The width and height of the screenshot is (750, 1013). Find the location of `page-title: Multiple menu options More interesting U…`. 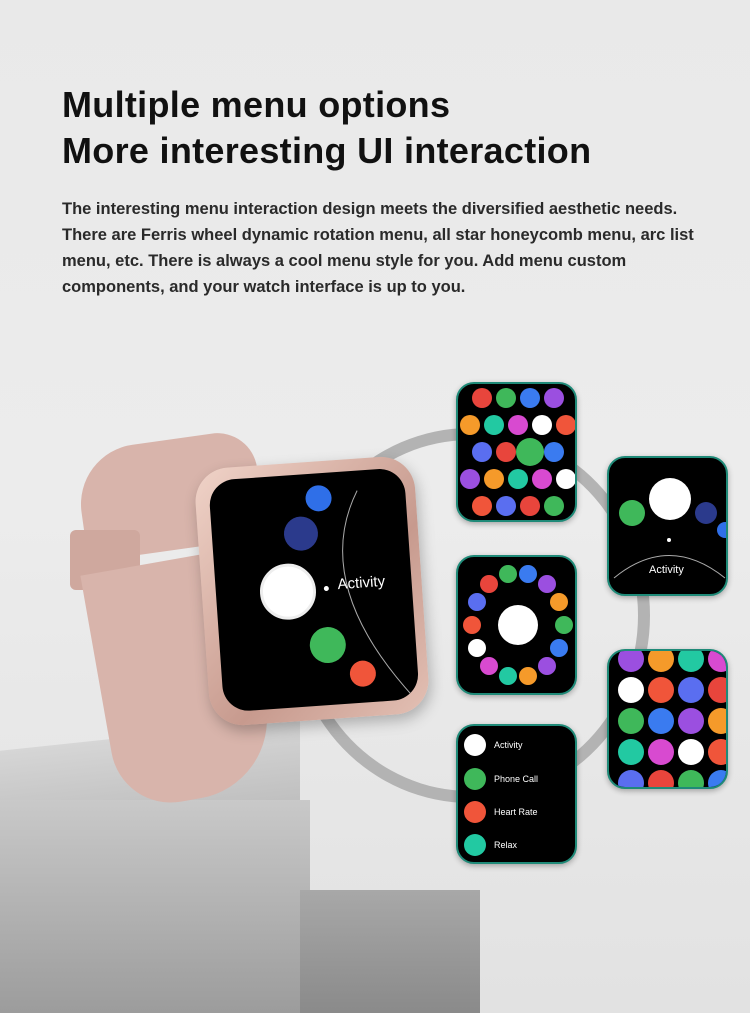

page-title: Multiple menu options More interesting U… is located at coordinates (326, 128).